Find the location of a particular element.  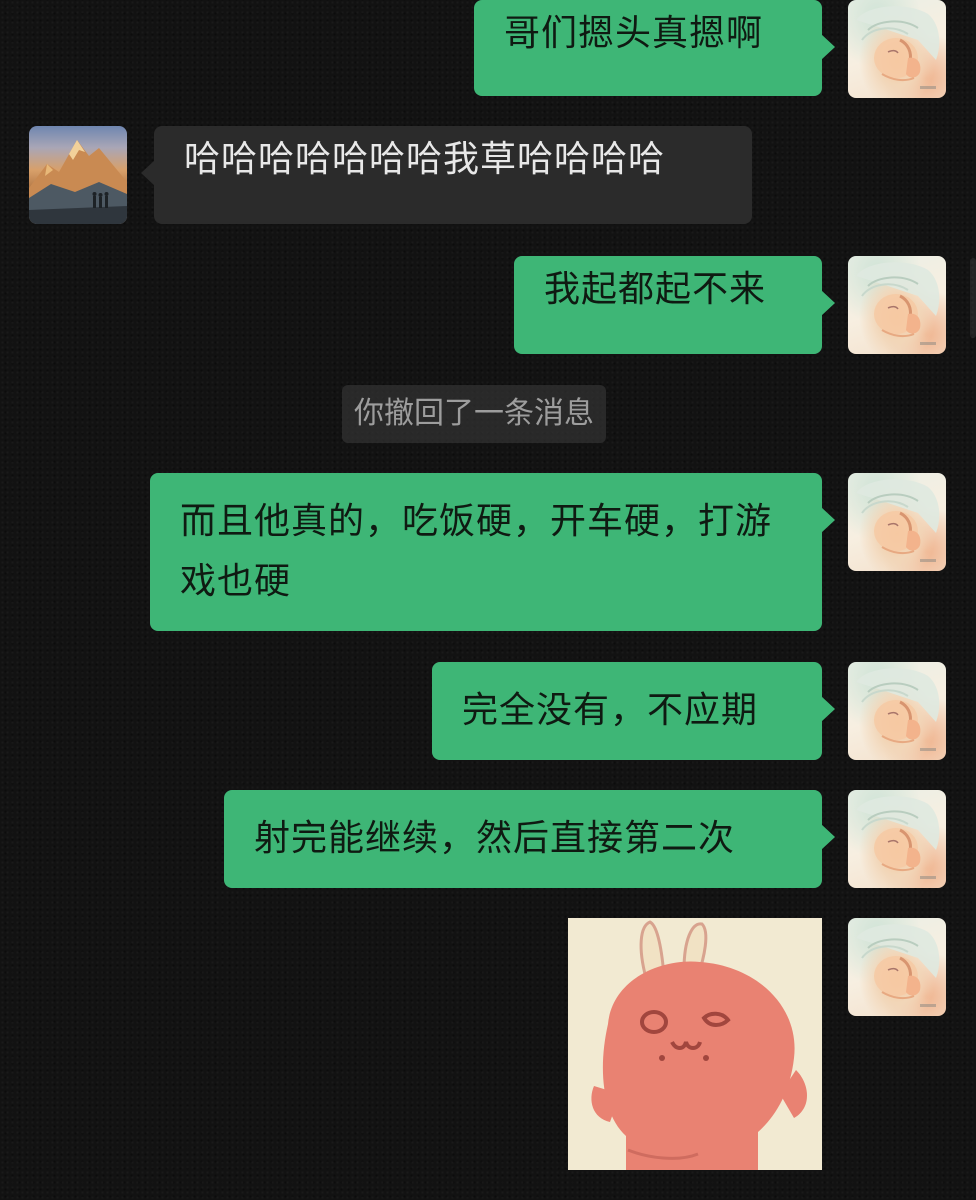

message-text: 射完能继续，然后直接第二次 is located at coordinates (495, 838).